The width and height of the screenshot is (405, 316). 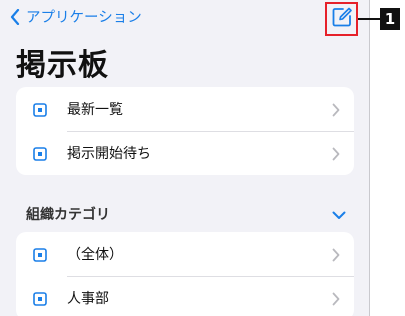 I want to click on list-item-label: 掲示開始待ち, so click(x=109, y=154).